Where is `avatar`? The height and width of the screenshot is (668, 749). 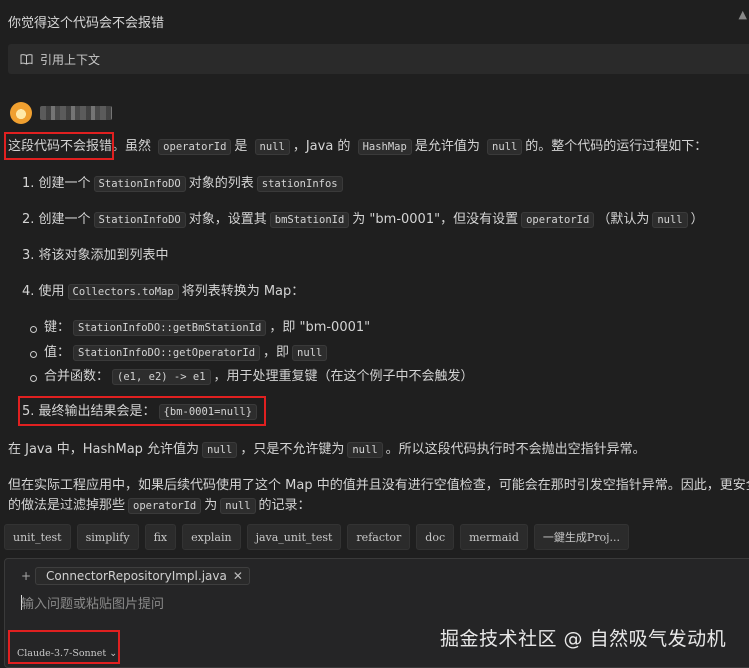 avatar is located at coordinates (21, 113).